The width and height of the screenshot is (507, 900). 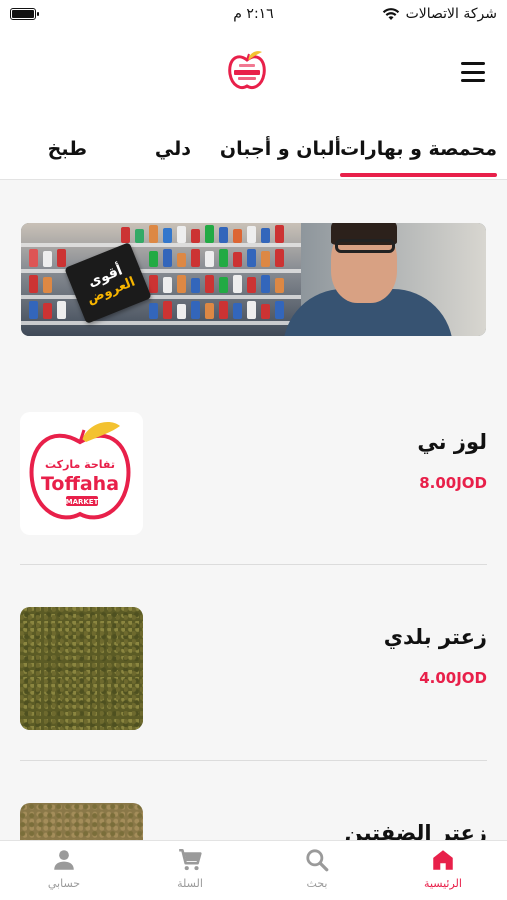 I want to click on tab-roastery-spices: محمصة و بهارات, so click(x=418, y=157).